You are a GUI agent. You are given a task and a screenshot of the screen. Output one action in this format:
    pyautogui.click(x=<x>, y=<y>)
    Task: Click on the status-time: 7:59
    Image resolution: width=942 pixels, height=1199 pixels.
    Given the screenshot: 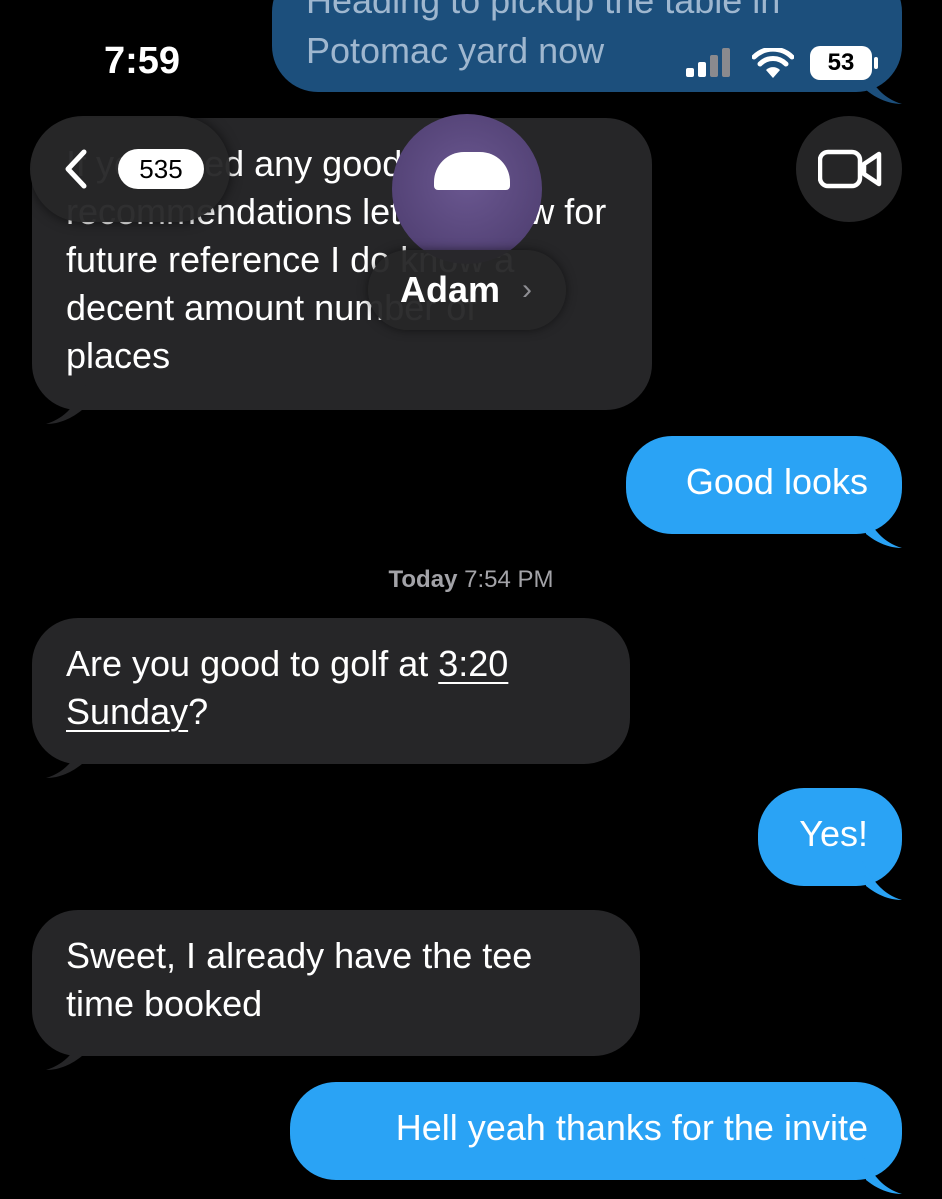 What is the action you would take?
    pyautogui.click(x=142, y=61)
    